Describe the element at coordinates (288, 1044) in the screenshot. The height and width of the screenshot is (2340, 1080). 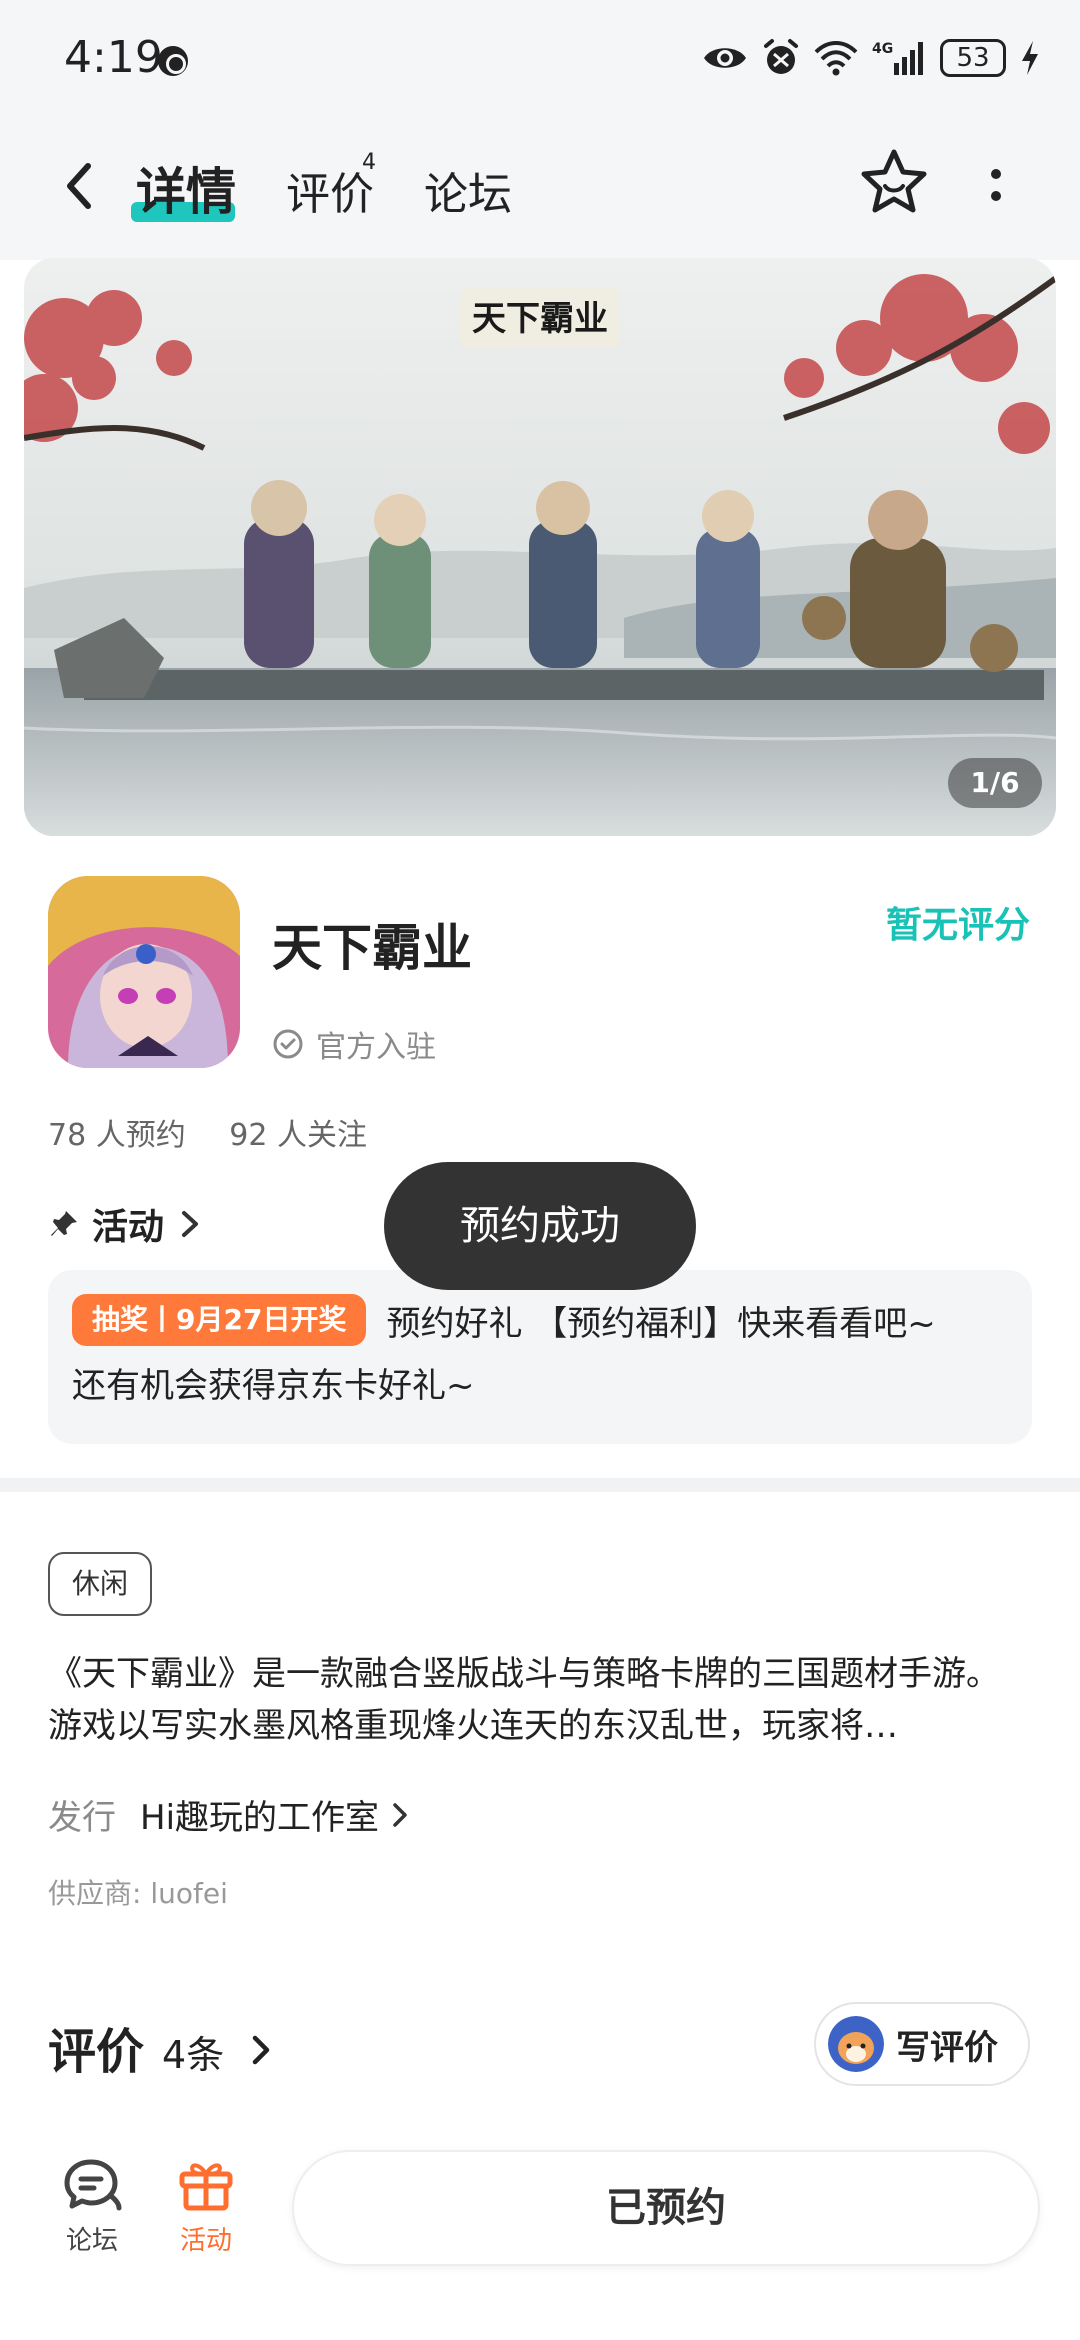
I see `verified-icon` at that location.